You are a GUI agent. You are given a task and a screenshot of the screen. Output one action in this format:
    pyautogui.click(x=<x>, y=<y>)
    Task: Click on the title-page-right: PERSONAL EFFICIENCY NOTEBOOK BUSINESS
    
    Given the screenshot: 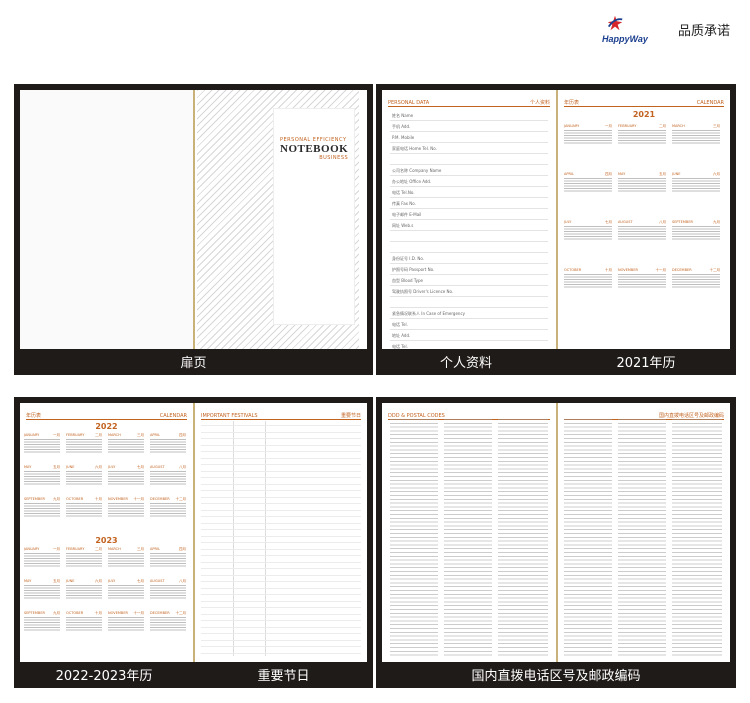 What is the action you would take?
    pyautogui.click(x=281, y=219)
    